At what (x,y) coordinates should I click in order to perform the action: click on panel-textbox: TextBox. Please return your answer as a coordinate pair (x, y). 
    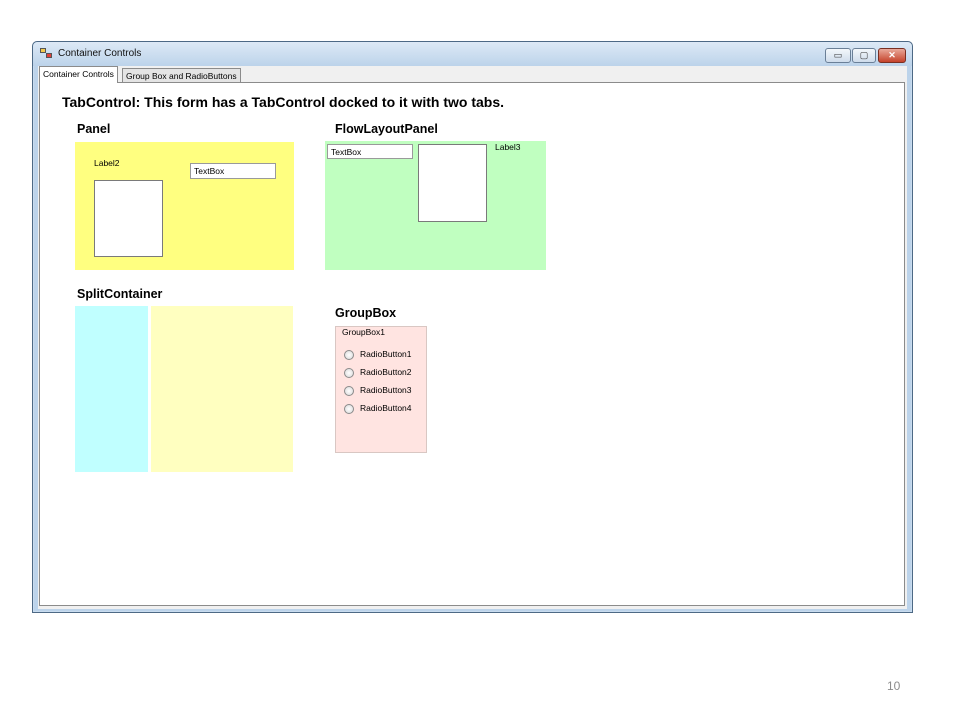
    Looking at the image, I should click on (233, 171).